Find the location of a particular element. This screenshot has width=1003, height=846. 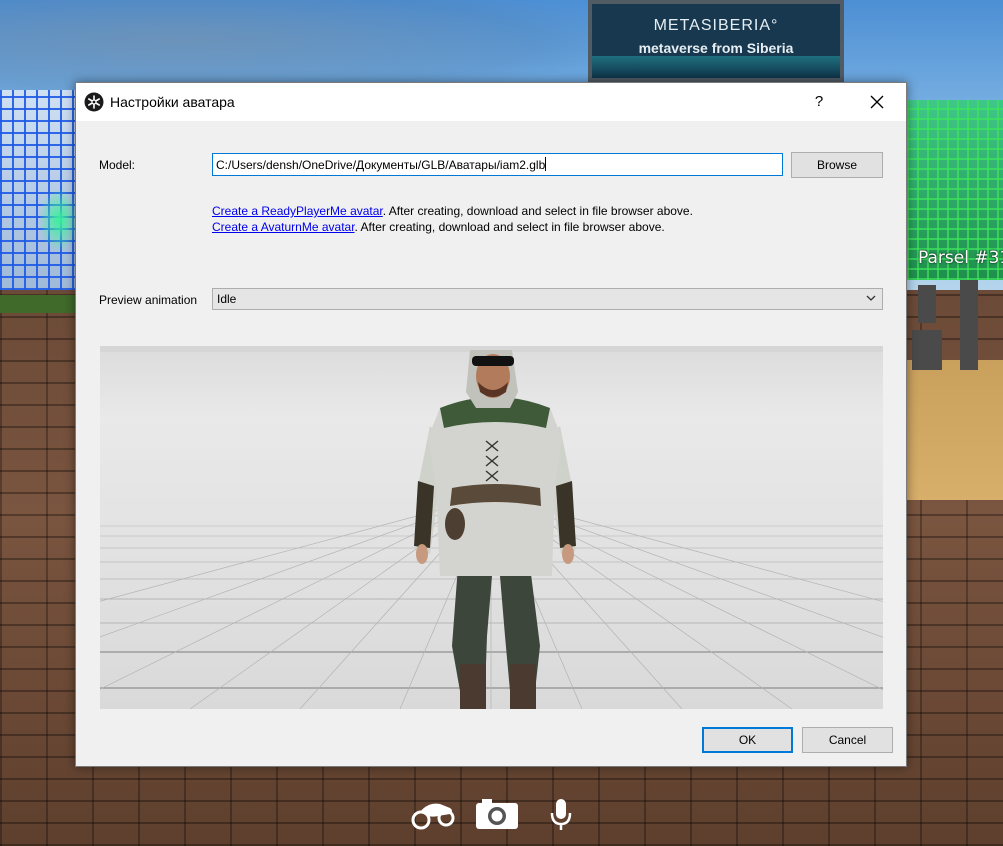

preview-animation-label: Preview animation is located at coordinates (148, 300).